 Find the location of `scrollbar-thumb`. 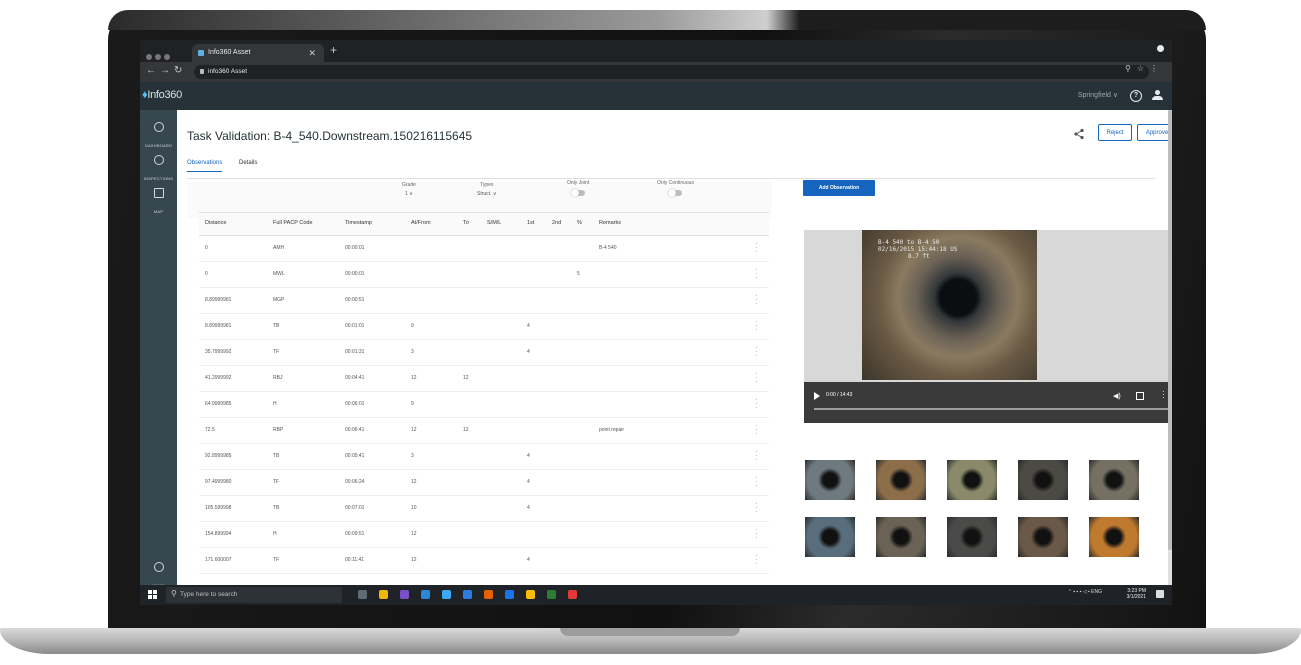

scrollbar-thumb is located at coordinates (1170, 330).